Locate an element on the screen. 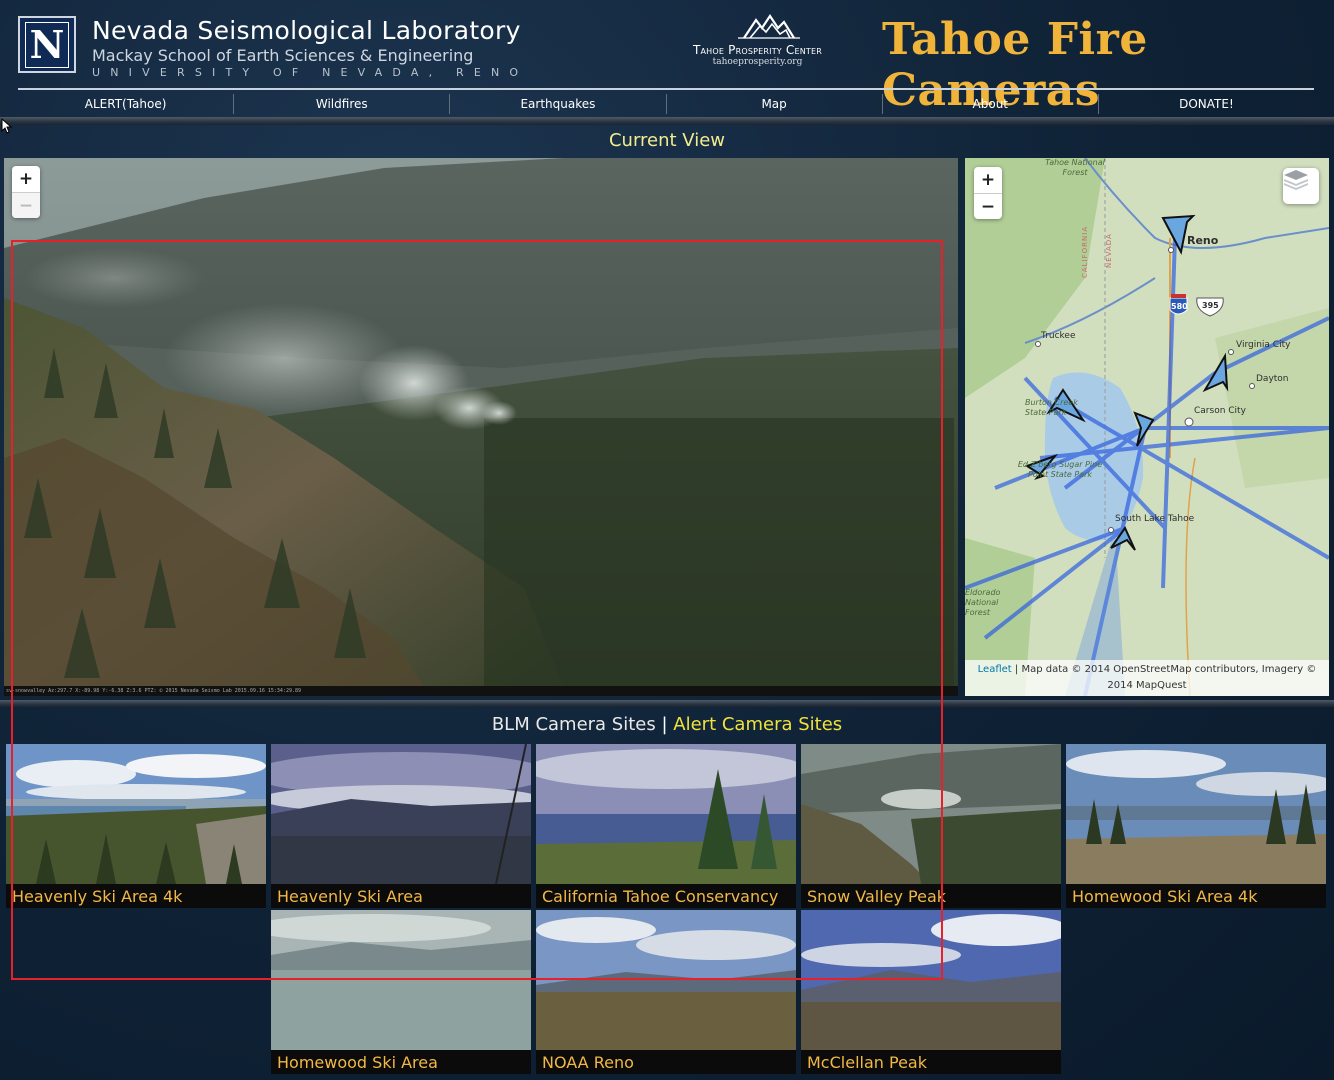 The width and height of the screenshot is (1334, 1080). camera-tile-label: McClellan Peak is located at coordinates (867, 1062).